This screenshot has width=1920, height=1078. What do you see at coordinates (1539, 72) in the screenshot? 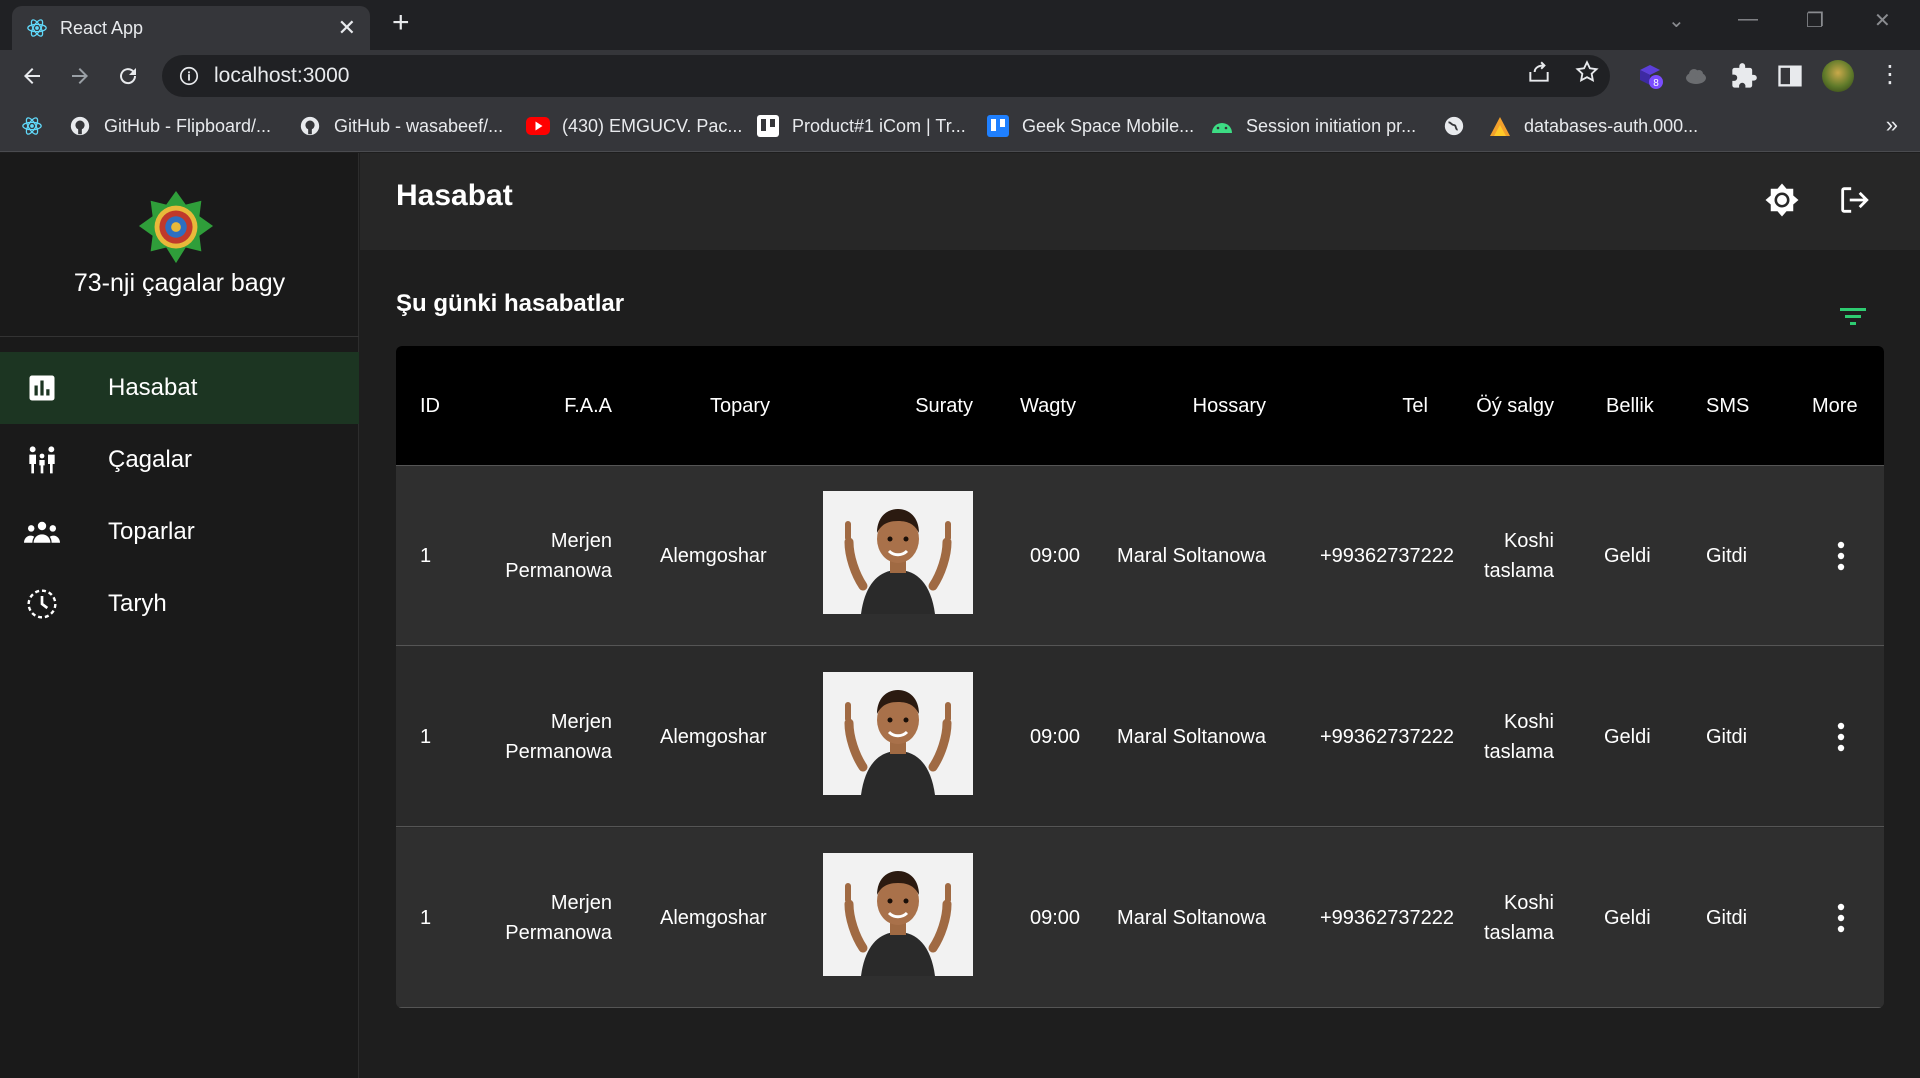
I see `share-icon` at bounding box center [1539, 72].